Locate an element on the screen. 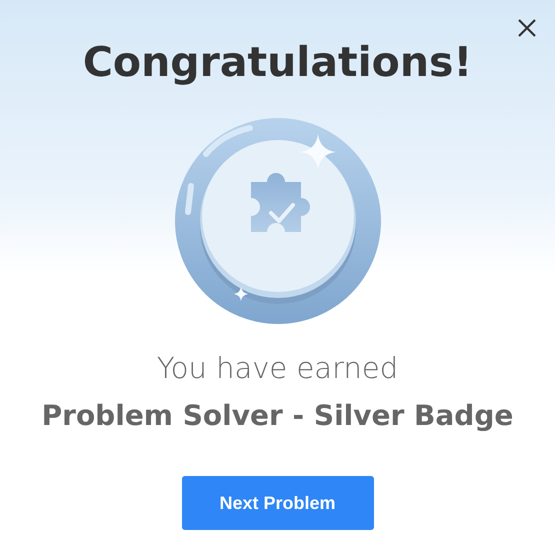 The width and height of the screenshot is (555, 549). next-problem-button: Next Problem is located at coordinates (278, 503).